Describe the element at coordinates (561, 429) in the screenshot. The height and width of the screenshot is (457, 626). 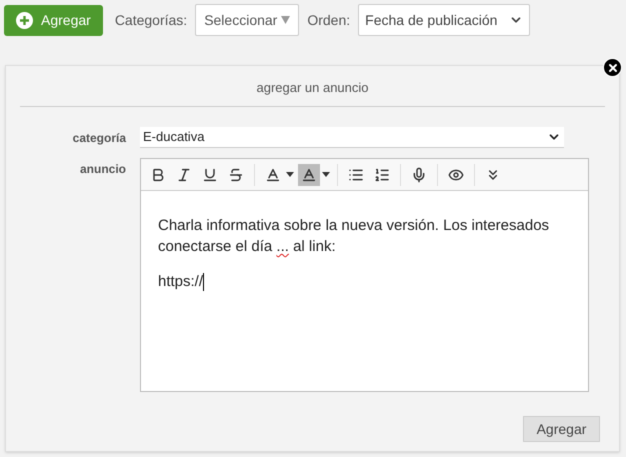
I see `submit-button: Agregar` at that location.